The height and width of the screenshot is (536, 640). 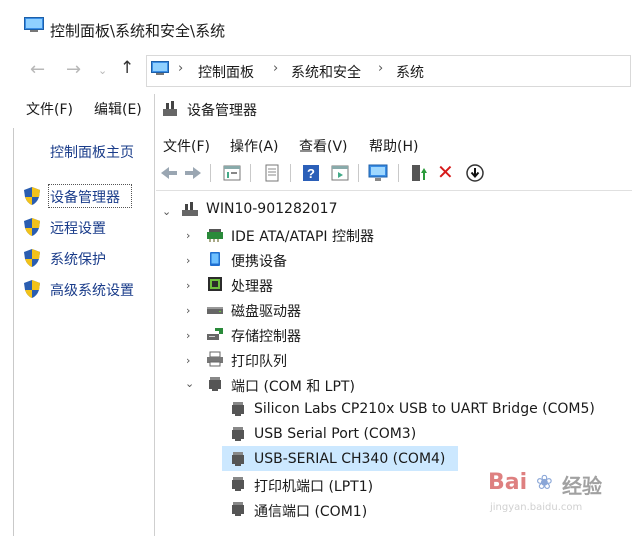 What do you see at coordinates (266, 336) in the screenshot?
I see `category-storage: 存储控制器` at bounding box center [266, 336].